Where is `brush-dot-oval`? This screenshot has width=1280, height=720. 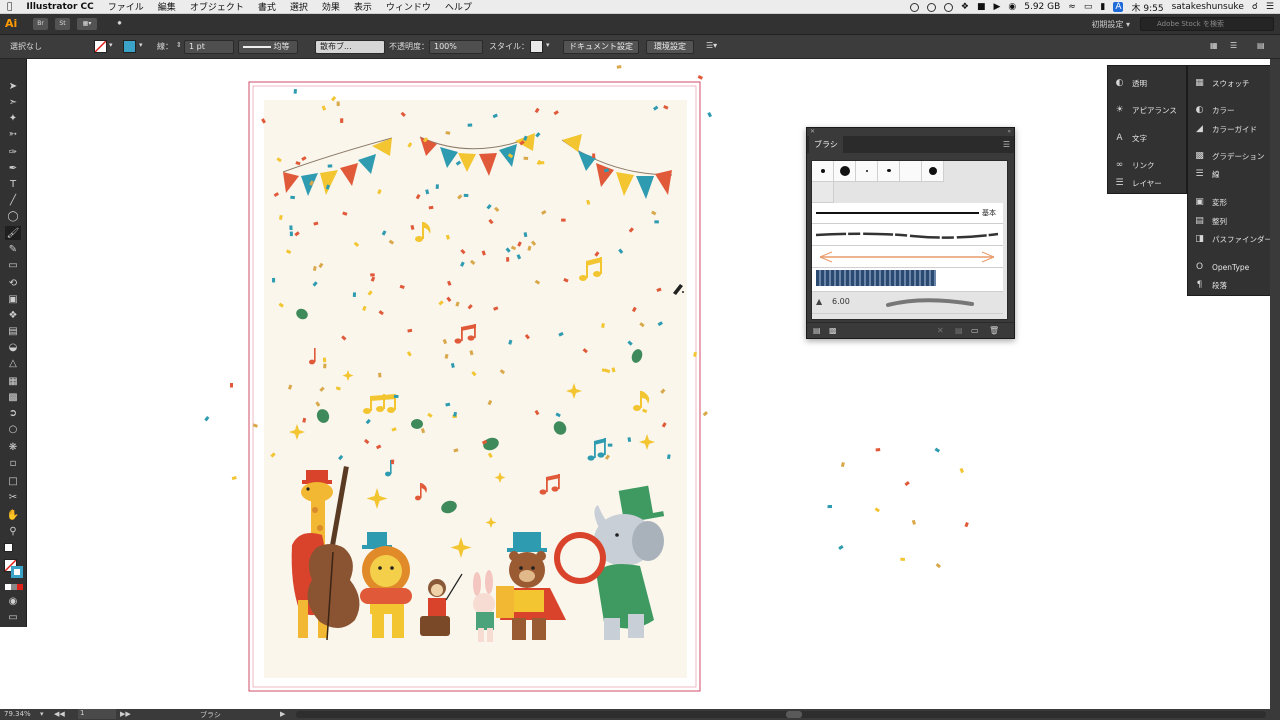 brush-dot-oval is located at coordinates (889, 171).